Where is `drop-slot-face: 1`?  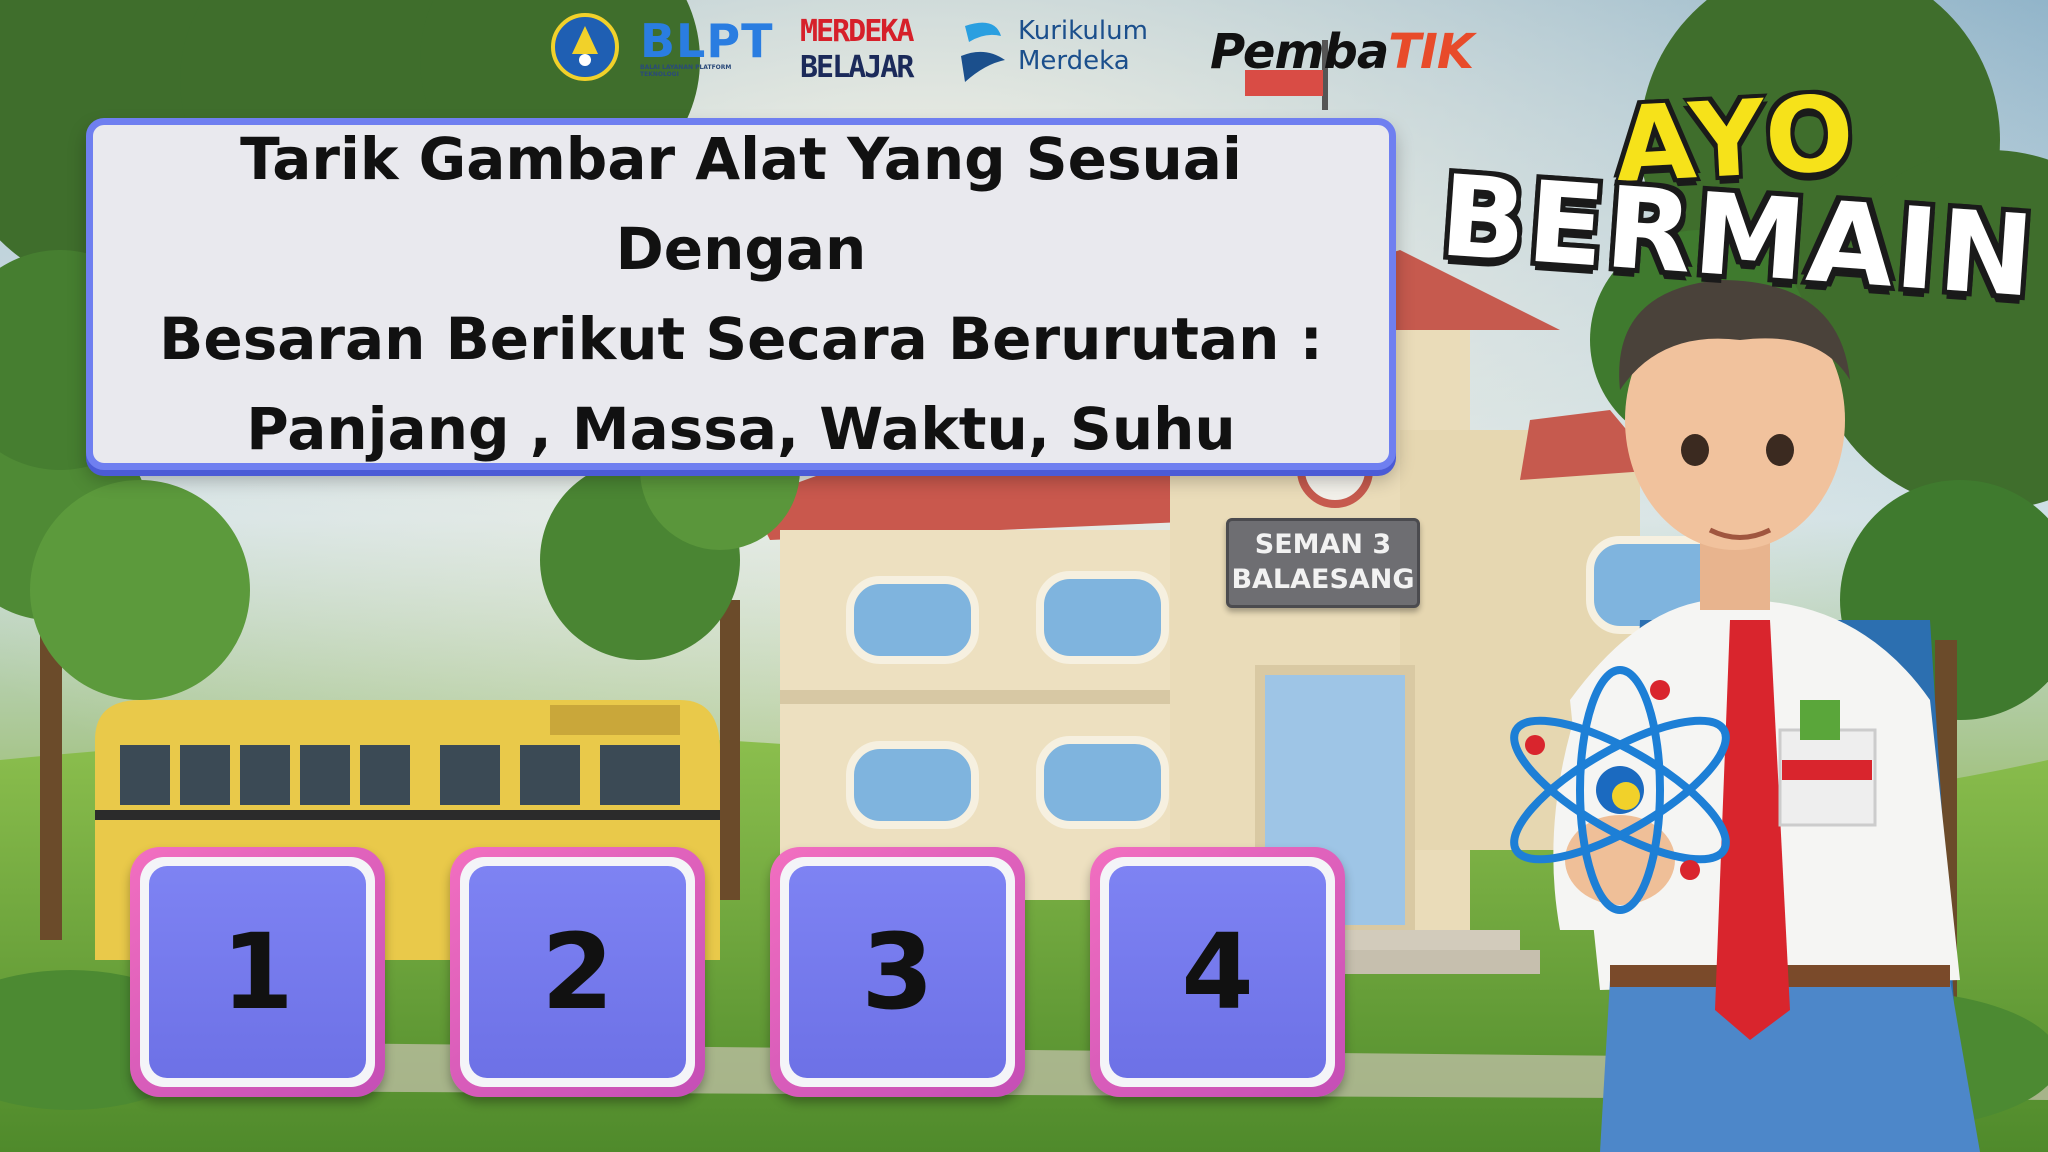
drop-slot-face: 1 is located at coordinates (257, 972).